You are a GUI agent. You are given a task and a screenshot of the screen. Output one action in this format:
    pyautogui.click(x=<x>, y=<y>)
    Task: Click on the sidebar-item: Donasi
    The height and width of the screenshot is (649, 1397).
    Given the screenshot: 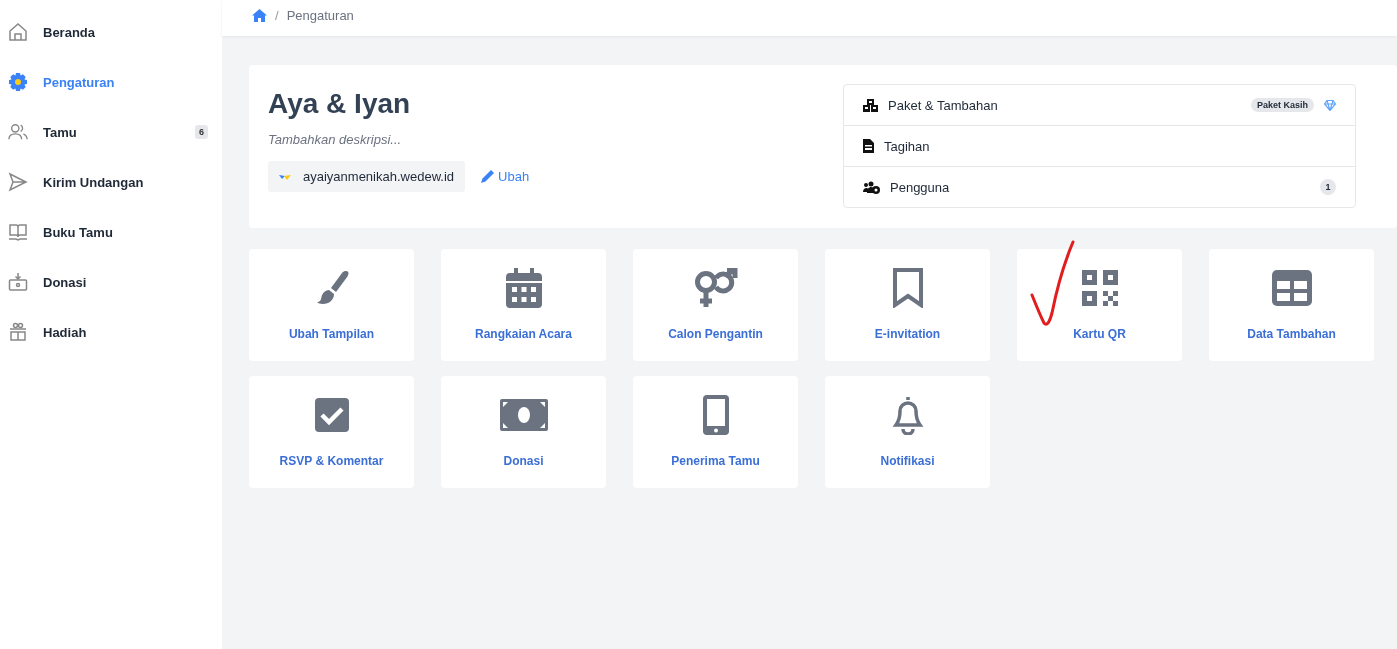 What is the action you would take?
    pyautogui.click(x=111, y=282)
    